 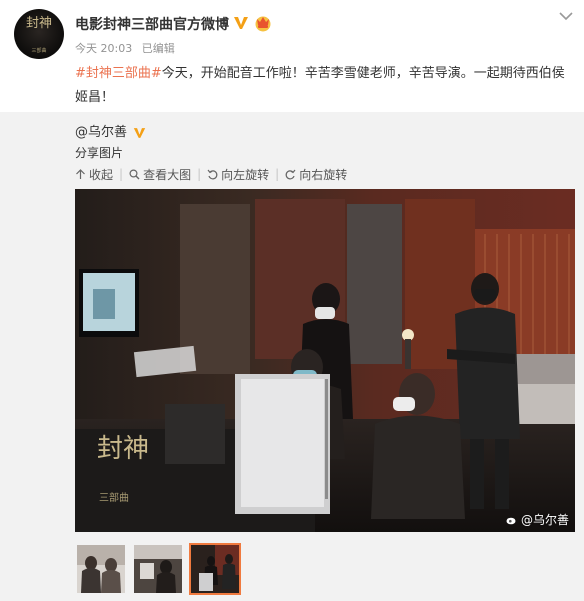 I want to click on thumbnail-strip, so click(x=160, y=569).